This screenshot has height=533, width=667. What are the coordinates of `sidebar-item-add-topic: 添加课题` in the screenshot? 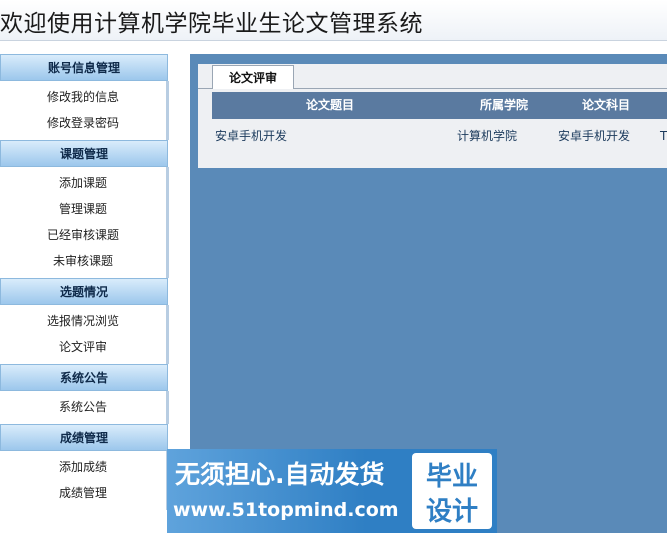 It's located at (83, 183).